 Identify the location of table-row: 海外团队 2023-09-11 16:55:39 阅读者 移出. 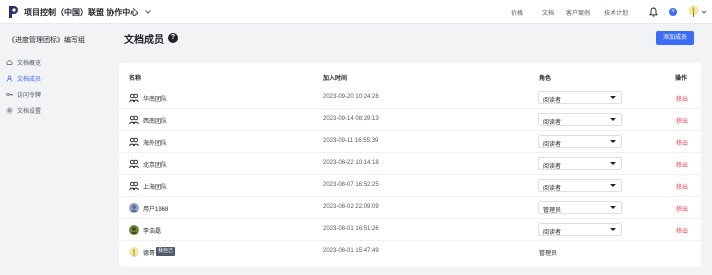
(410, 142).